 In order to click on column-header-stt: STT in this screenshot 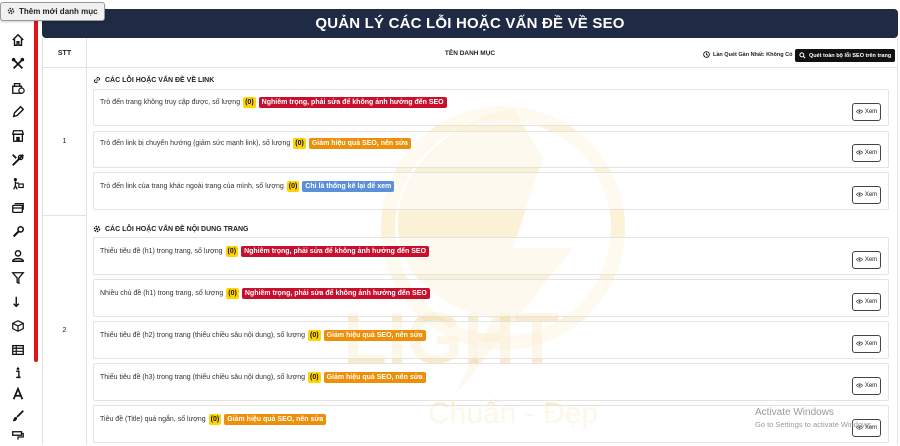, I will do `click(65, 53)`.